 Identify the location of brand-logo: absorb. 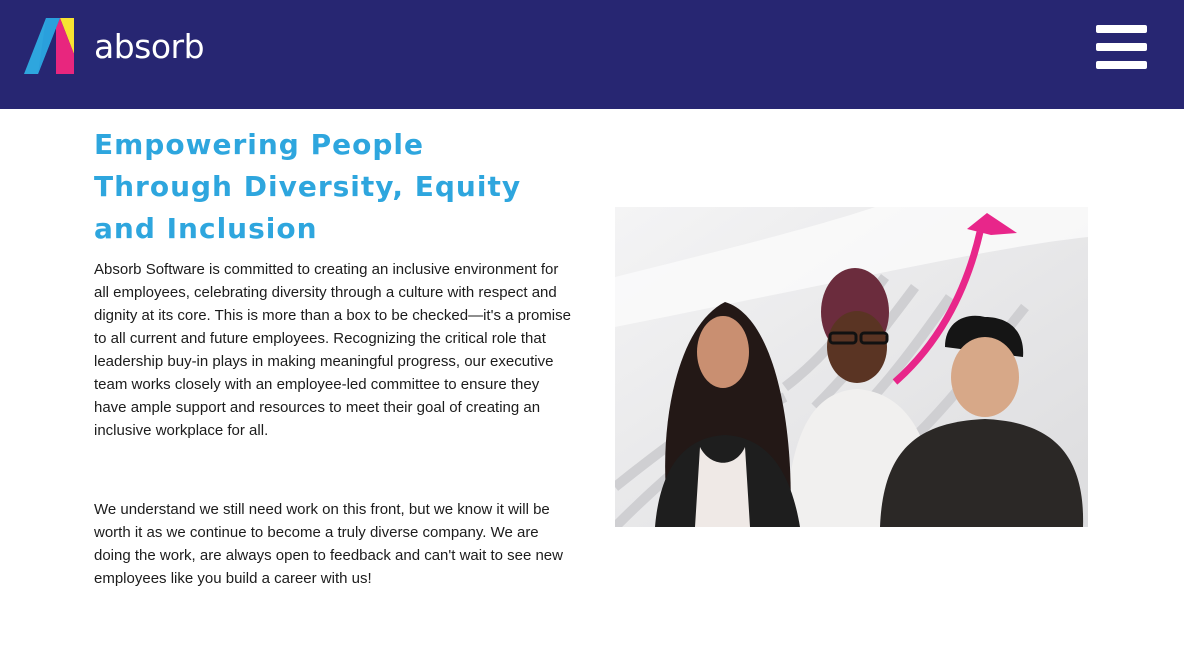
(114, 46).